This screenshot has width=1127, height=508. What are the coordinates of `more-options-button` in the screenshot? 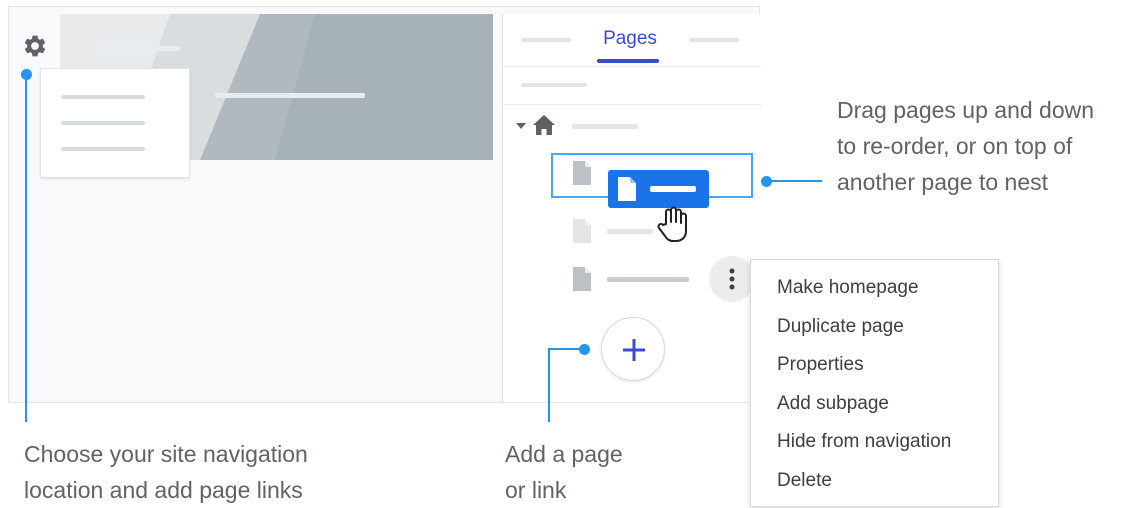 It's located at (732, 279).